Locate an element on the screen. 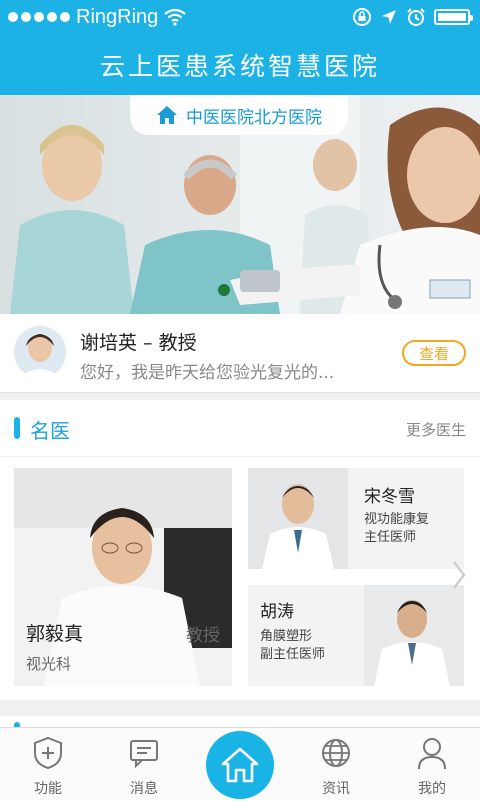 The image size is (480, 801). carousel-indicator is located at coordinates (224, 292).